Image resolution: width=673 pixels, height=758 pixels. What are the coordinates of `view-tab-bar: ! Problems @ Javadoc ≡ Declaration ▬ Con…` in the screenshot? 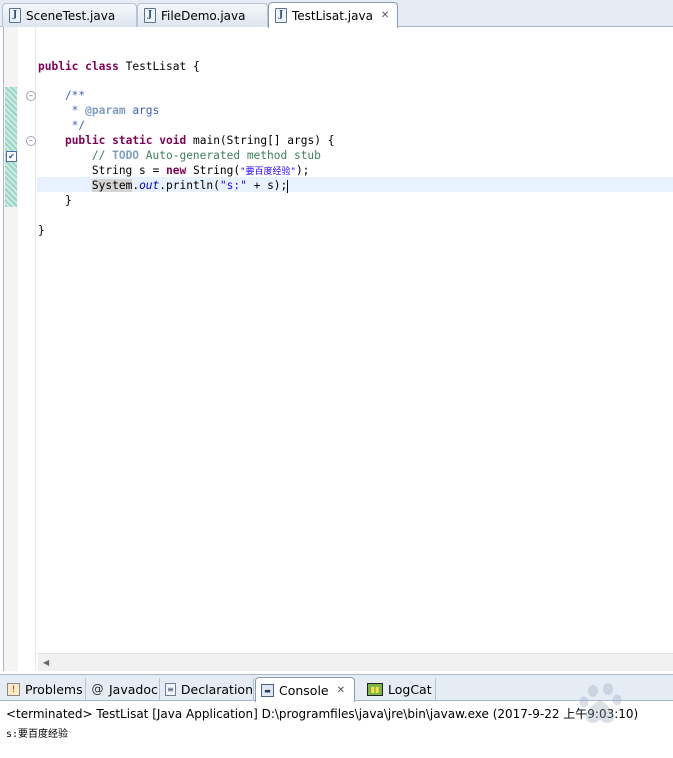 It's located at (336, 688).